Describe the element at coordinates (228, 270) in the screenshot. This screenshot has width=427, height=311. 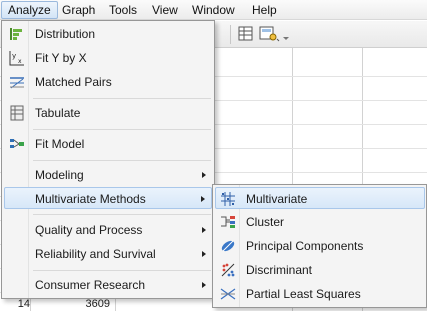
I see `discriminant-icon` at that location.